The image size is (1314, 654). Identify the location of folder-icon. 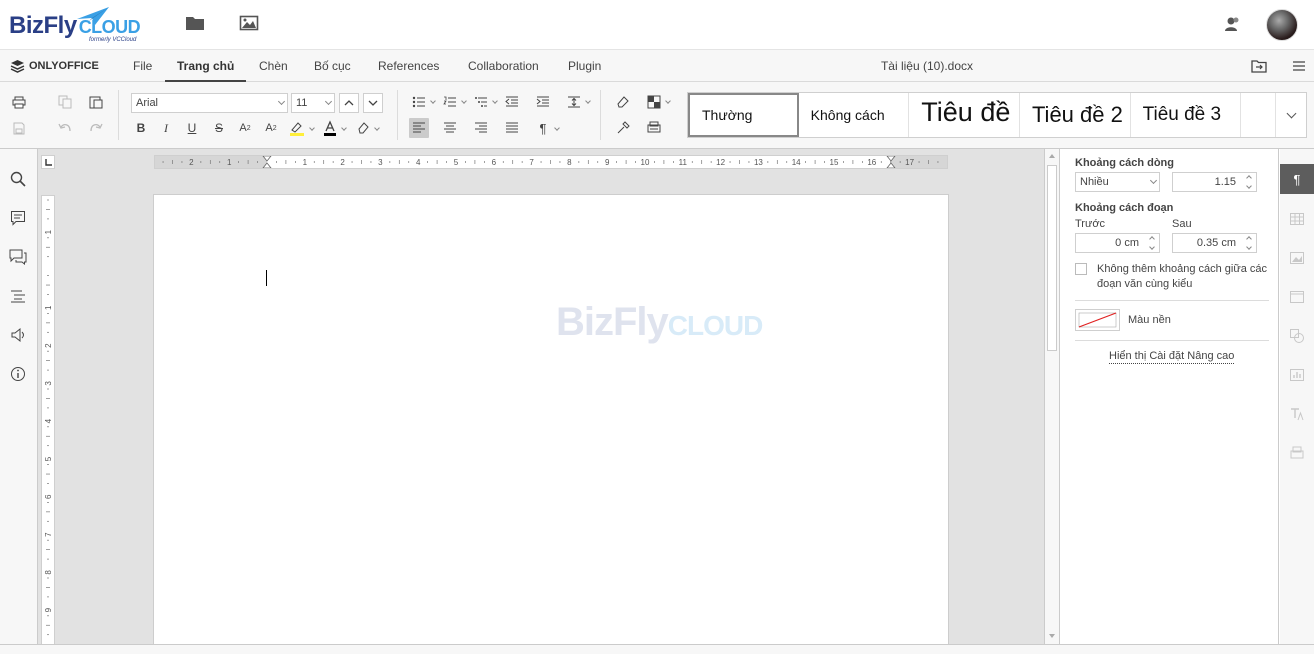
(196, 24).